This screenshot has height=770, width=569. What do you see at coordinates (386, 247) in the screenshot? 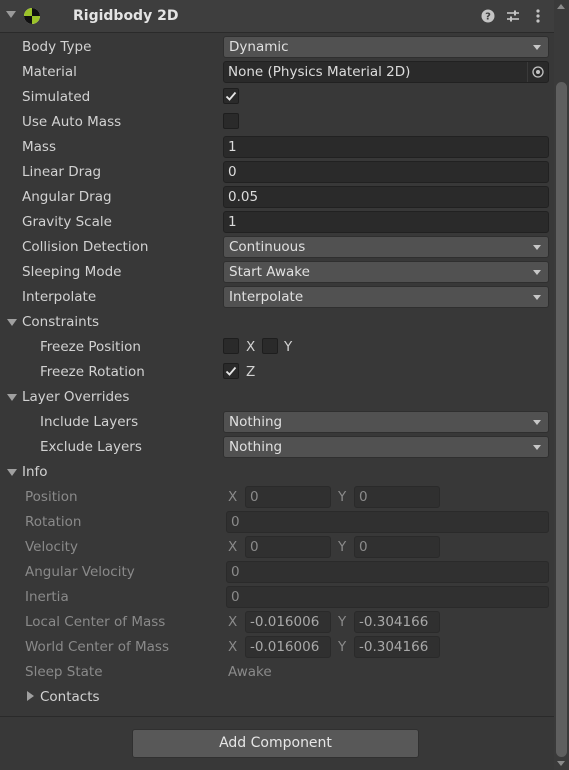
I see `collision-detection-dropdown: Continuous` at bounding box center [386, 247].